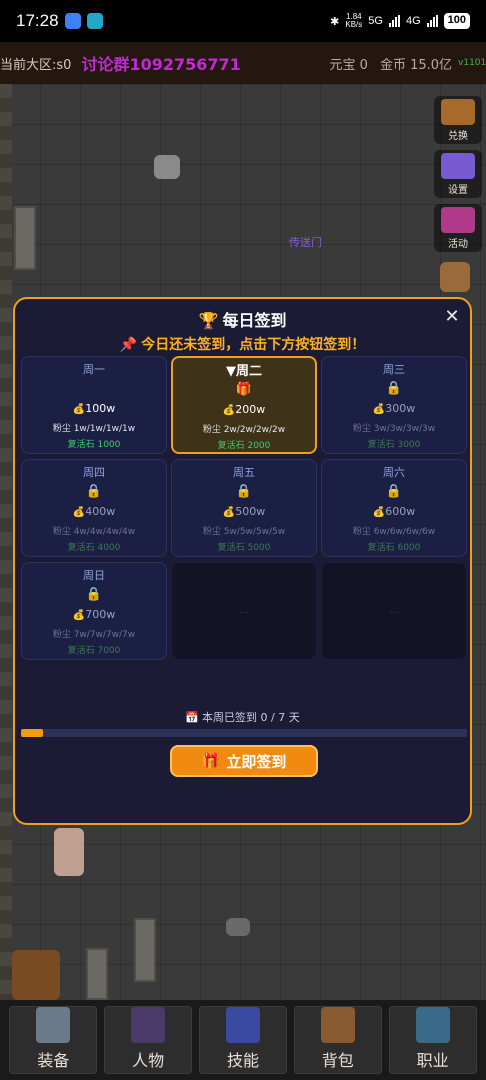 The image size is (486, 1080). What do you see at coordinates (256, 761) in the screenshot?
I see `signin-label: 立即签到` at bounding box center [256, 761].